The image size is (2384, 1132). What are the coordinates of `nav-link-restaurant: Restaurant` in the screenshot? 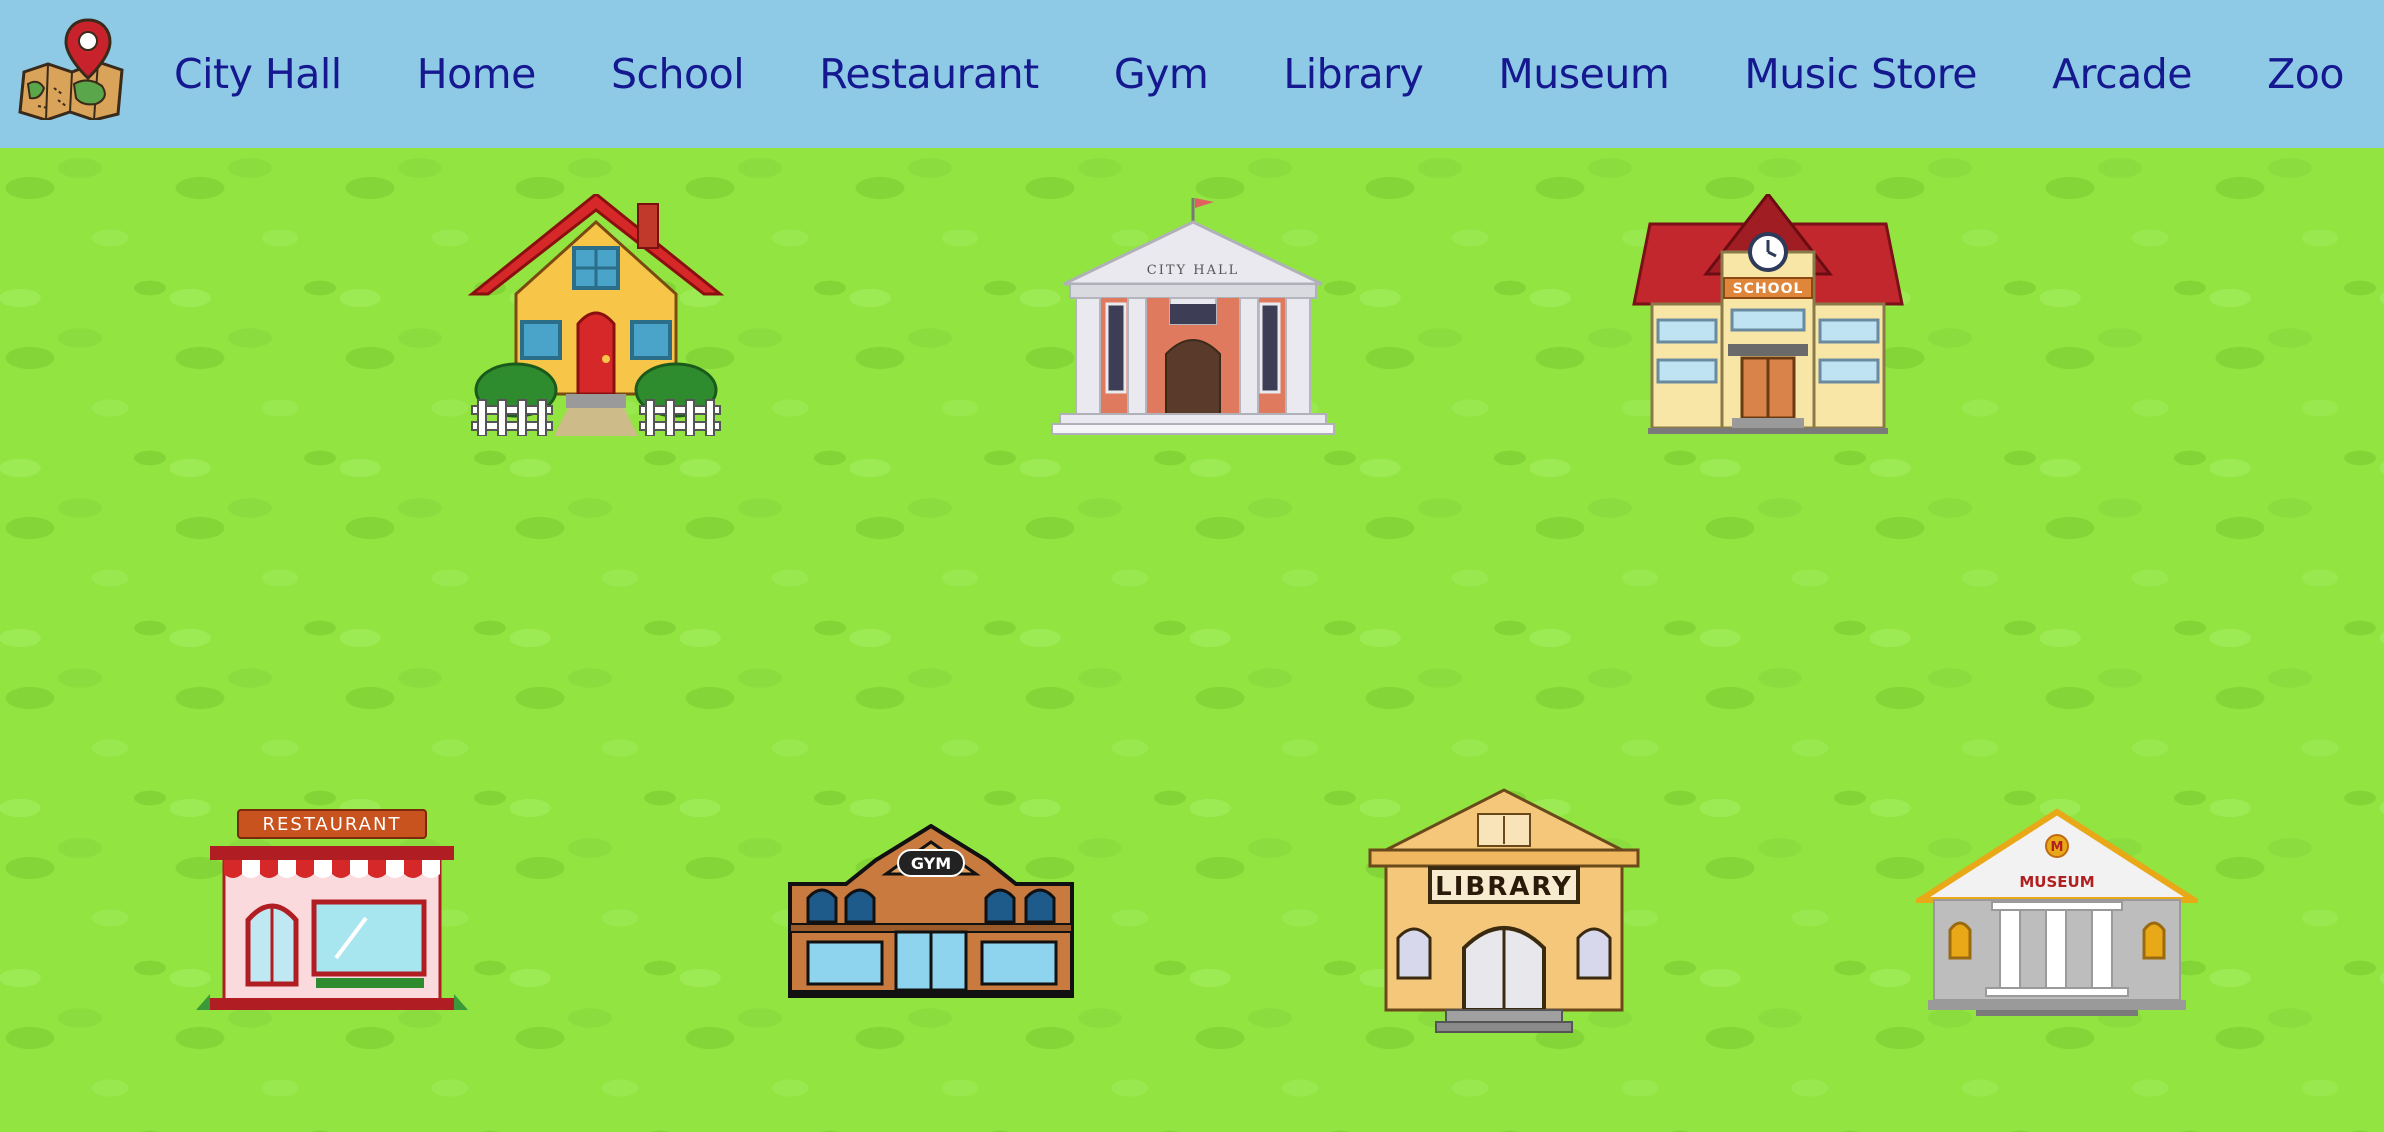 It's located at (929, 74).